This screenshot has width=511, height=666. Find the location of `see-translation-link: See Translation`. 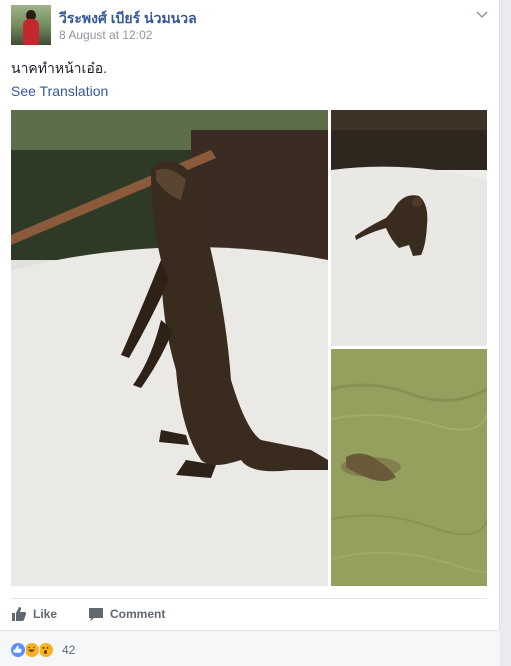

see-translation-link: See Translation is located at coordinates (59, 91).